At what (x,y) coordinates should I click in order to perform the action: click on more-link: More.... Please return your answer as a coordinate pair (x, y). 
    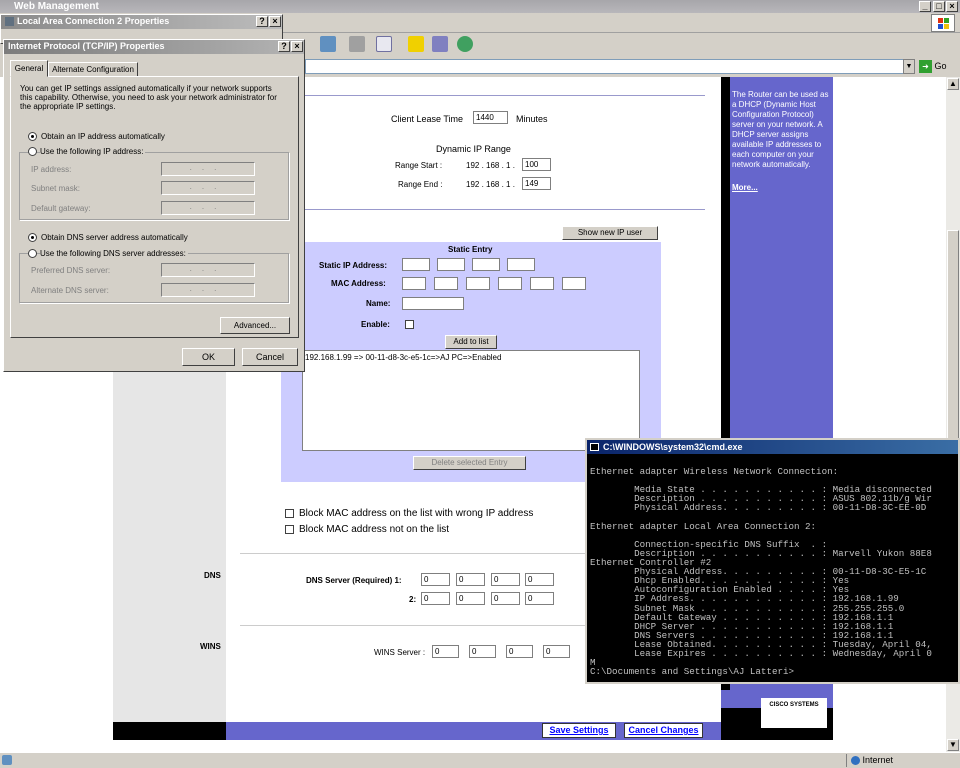
    Looking at the image, I should click on (781, 188).